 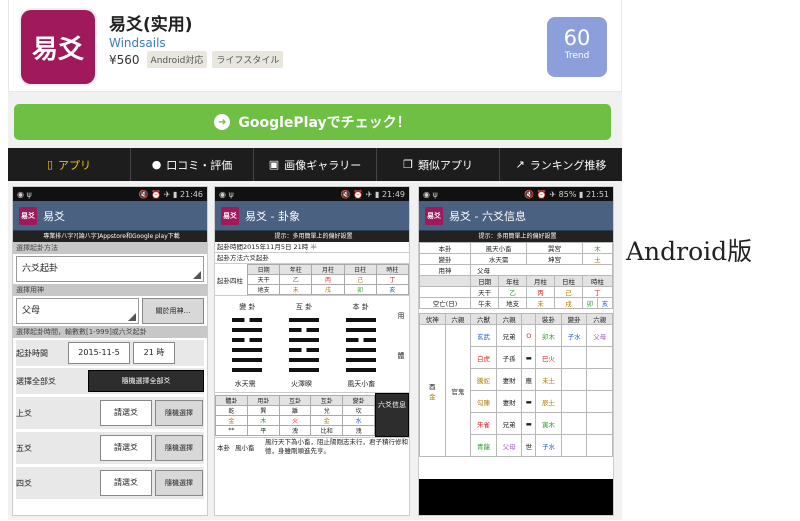 I want to click on tab-similar: ❐ 類似アプリ, so click(x=438, y=164).